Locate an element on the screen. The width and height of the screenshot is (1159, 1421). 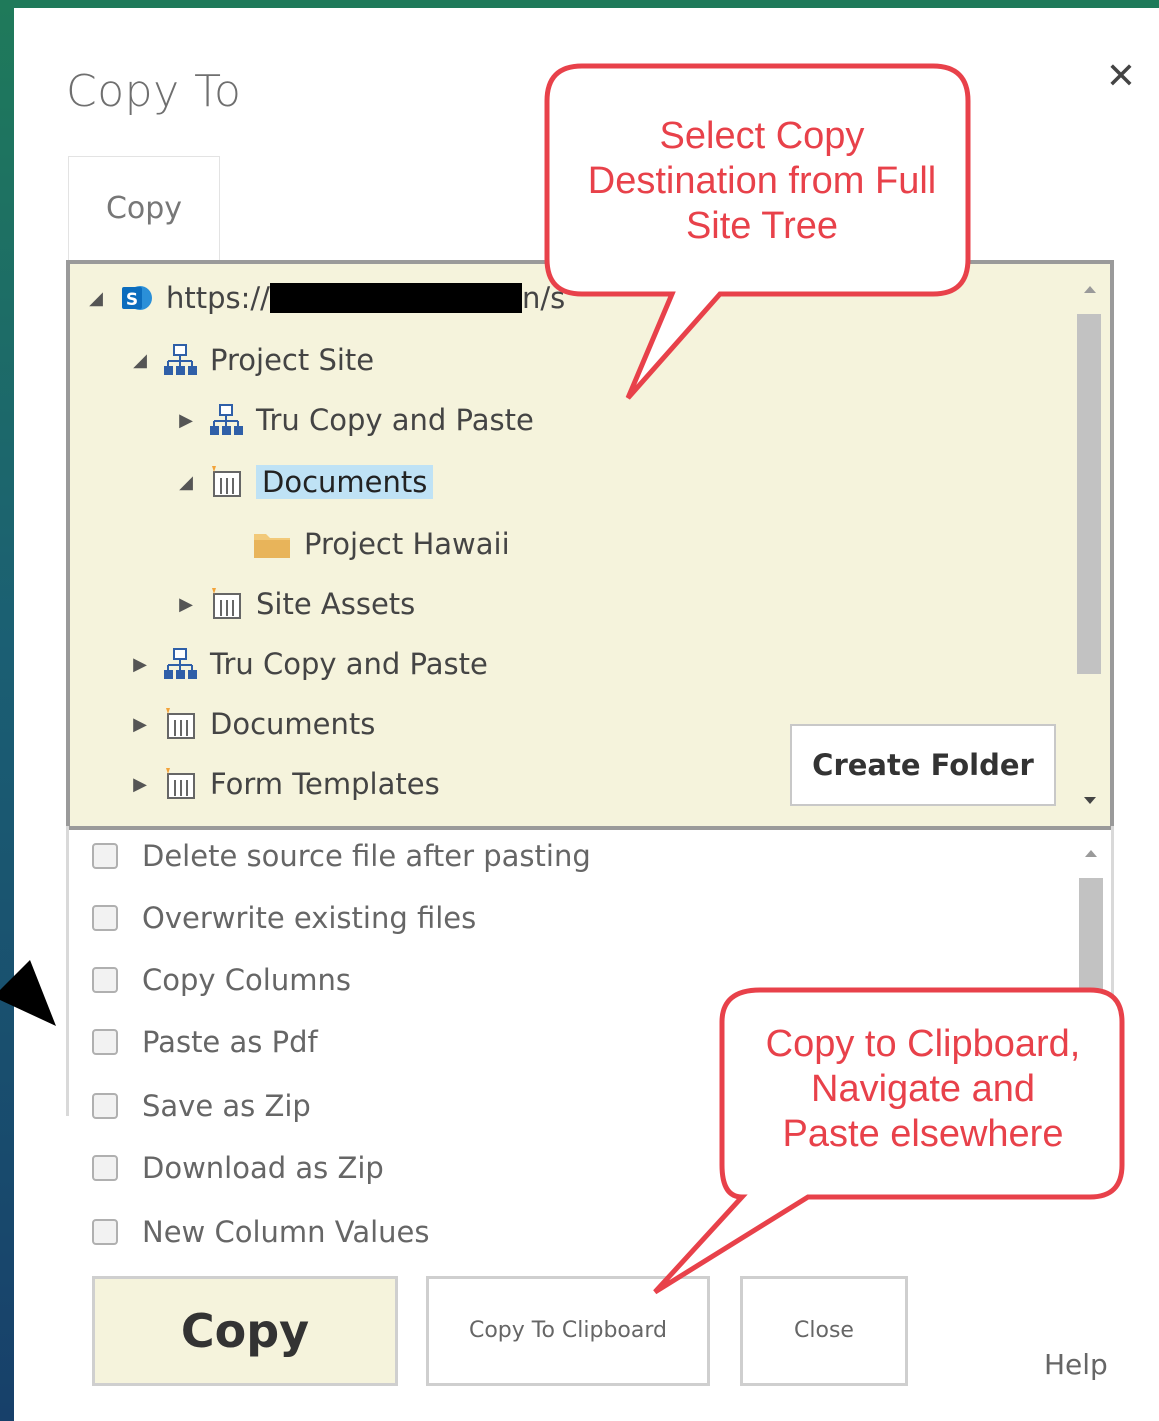
callout-line: Paste elsewhere is located at coordinates (923, 1134).